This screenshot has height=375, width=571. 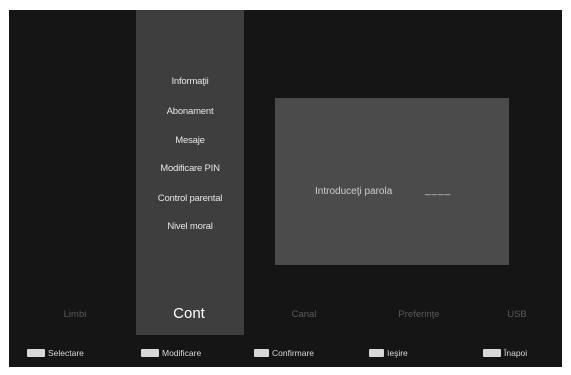 What do you see at coordinates (189, 314) in the screenshot?
I see `tab-account: Cont` at bounding box center [189, 314].